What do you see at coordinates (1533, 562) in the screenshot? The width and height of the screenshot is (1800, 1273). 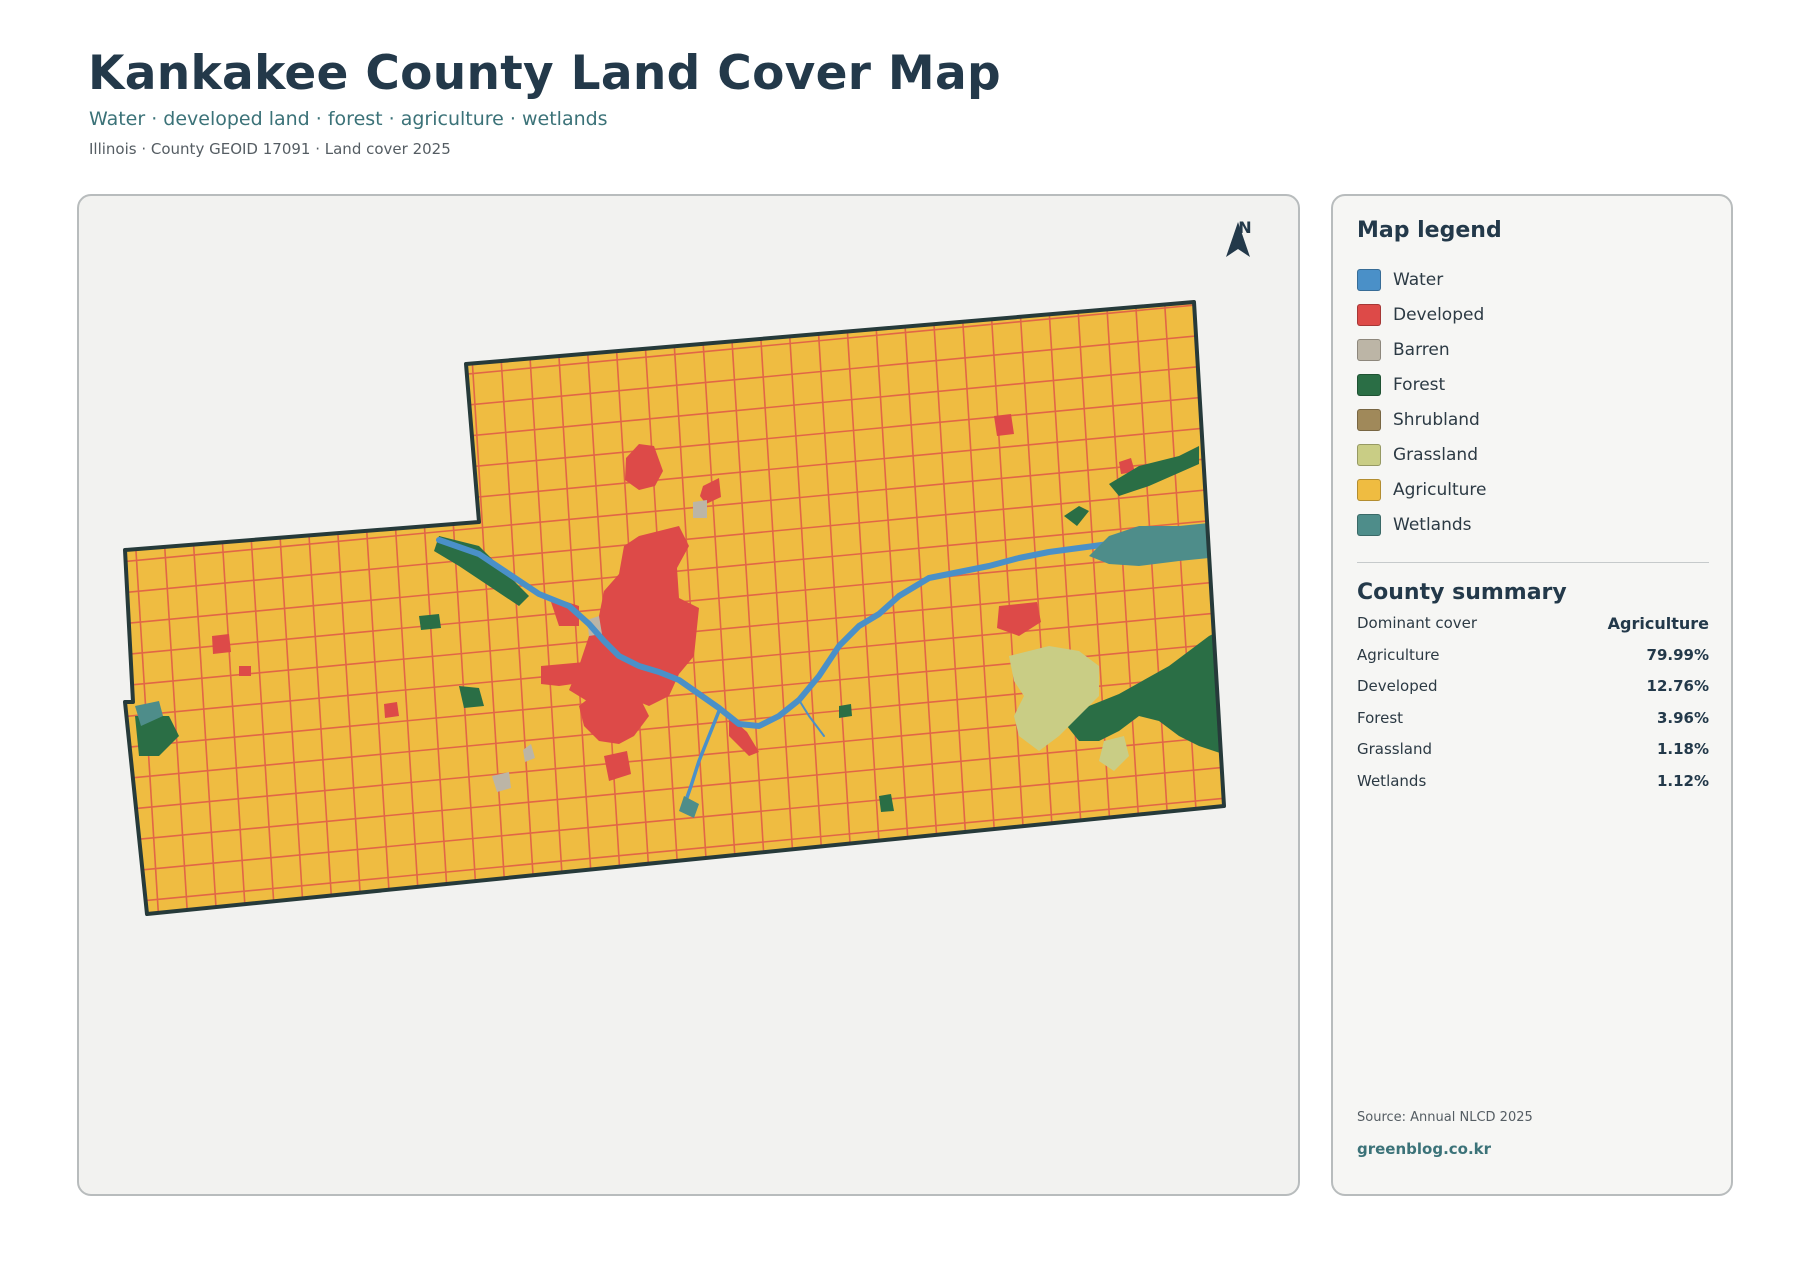 I see `legend-divider` at bounding box center [1533, 562].